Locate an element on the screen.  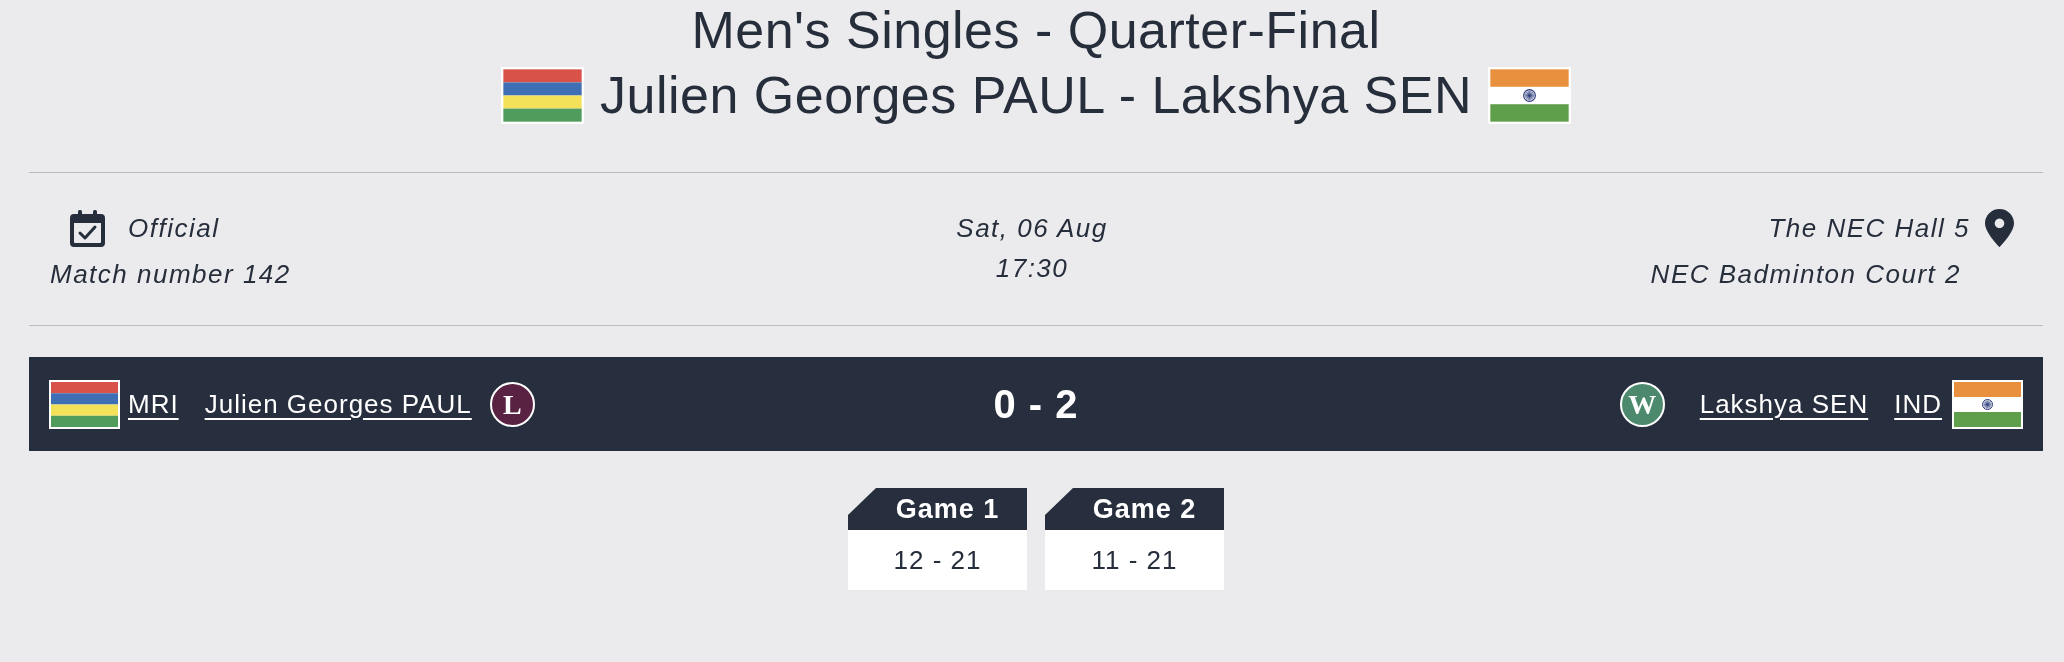
country-link: MRI is located at coordinates (153, 404).